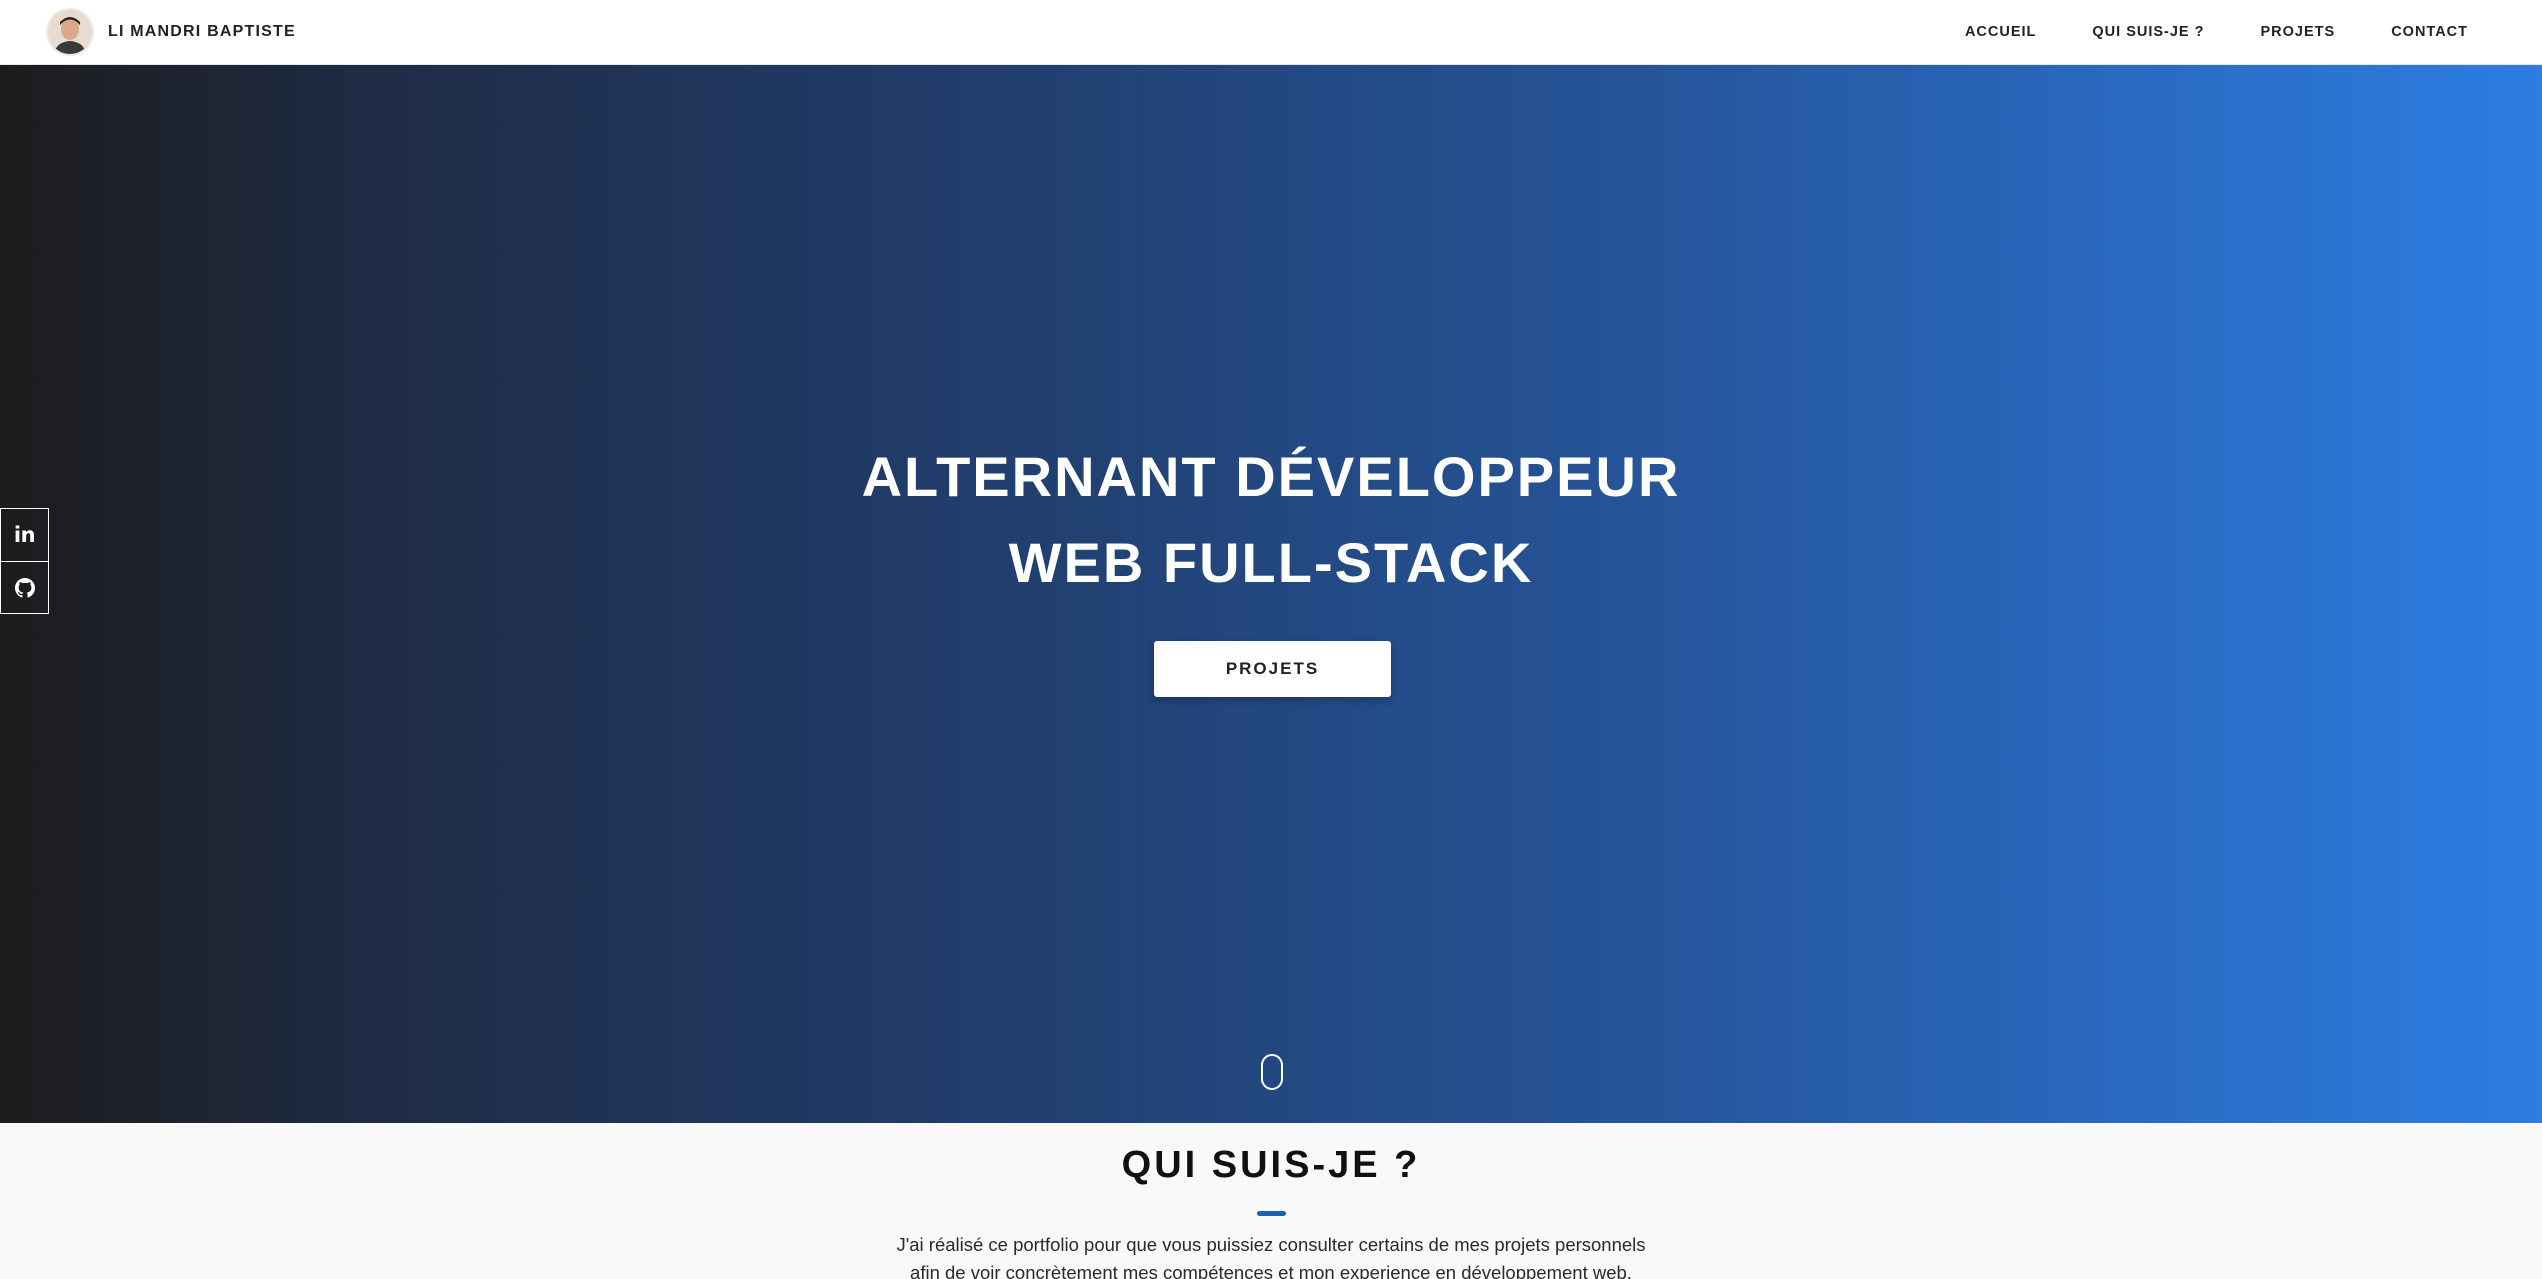  I want to click on nav-qui-suis-je: QUI SUIS-JE ?, so click(2148, 32).